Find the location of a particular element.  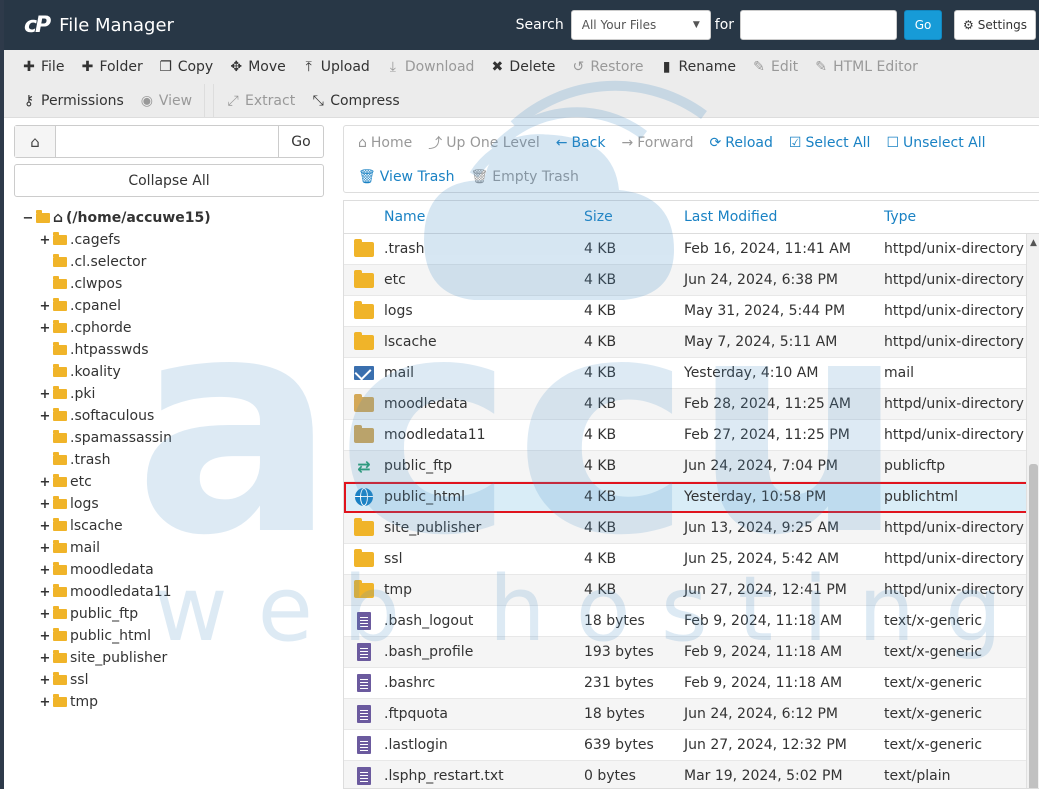

rename-button: ▮ Rename is located at coordinates (698, 67).